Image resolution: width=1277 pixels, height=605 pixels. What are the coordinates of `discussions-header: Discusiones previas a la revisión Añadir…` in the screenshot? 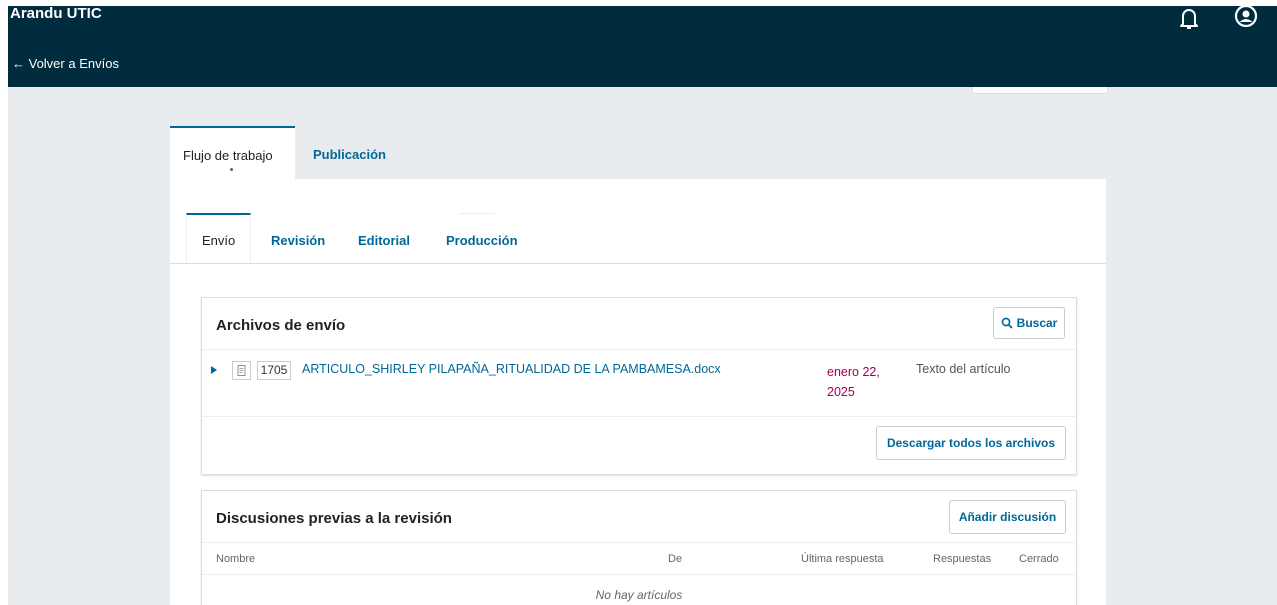 It's located at (639, 517).